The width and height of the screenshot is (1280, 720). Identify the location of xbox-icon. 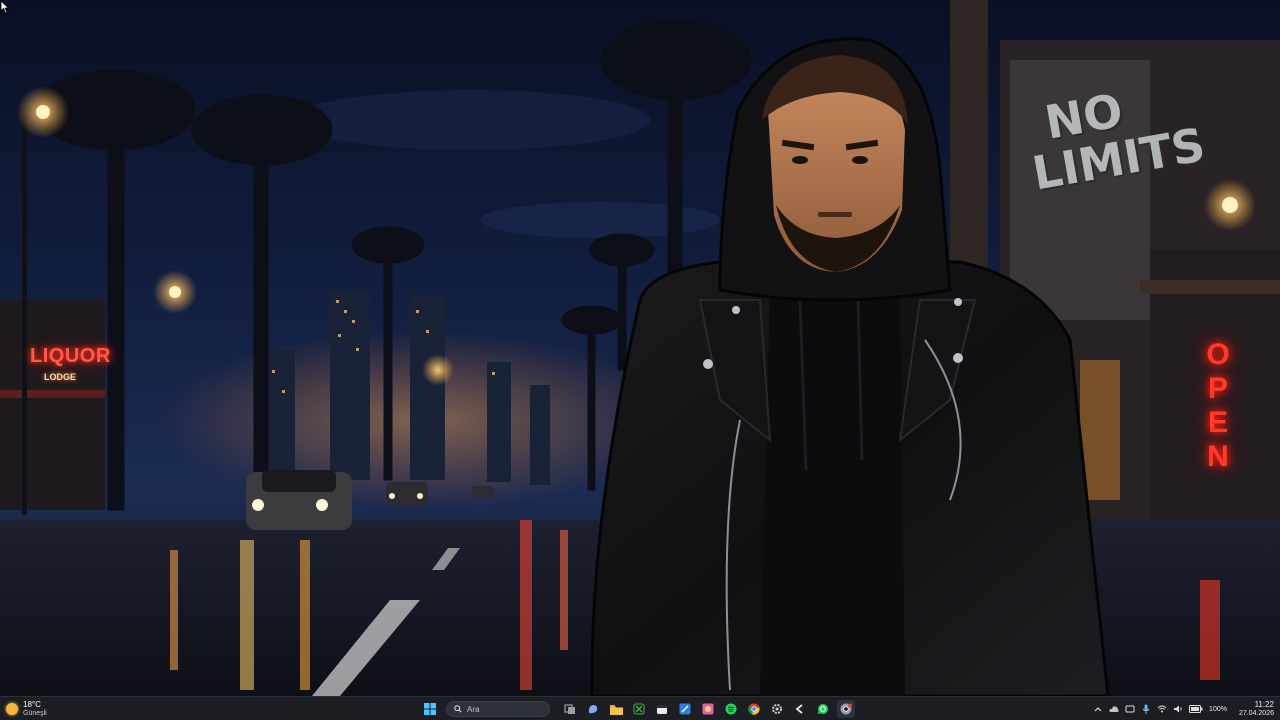
(639, 709).